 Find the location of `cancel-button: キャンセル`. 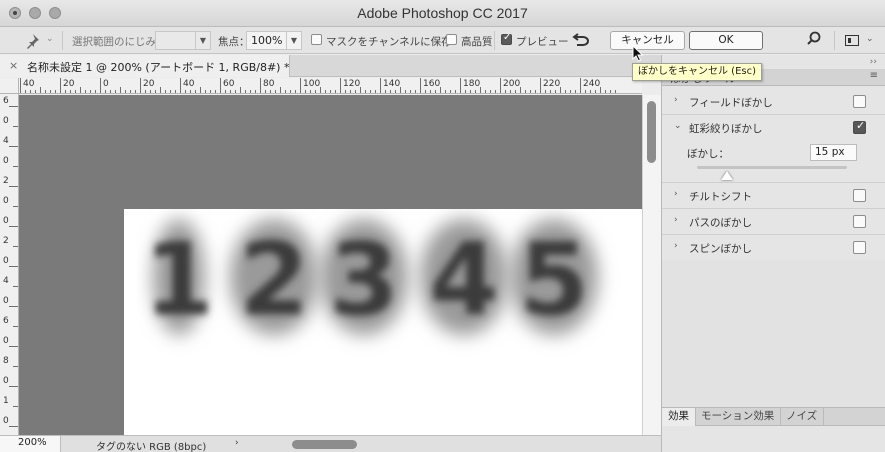

cancel-button: キャンセル is located at coordinates (647, 40).